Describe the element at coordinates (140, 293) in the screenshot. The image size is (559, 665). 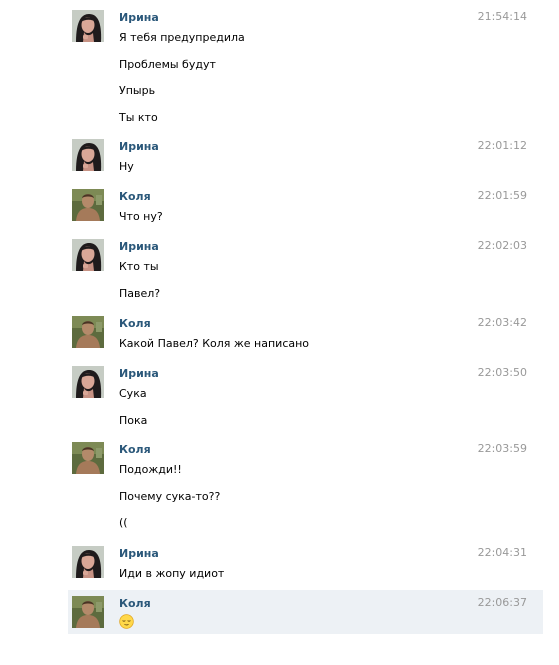
I see `message-text: Павел?` at that location.